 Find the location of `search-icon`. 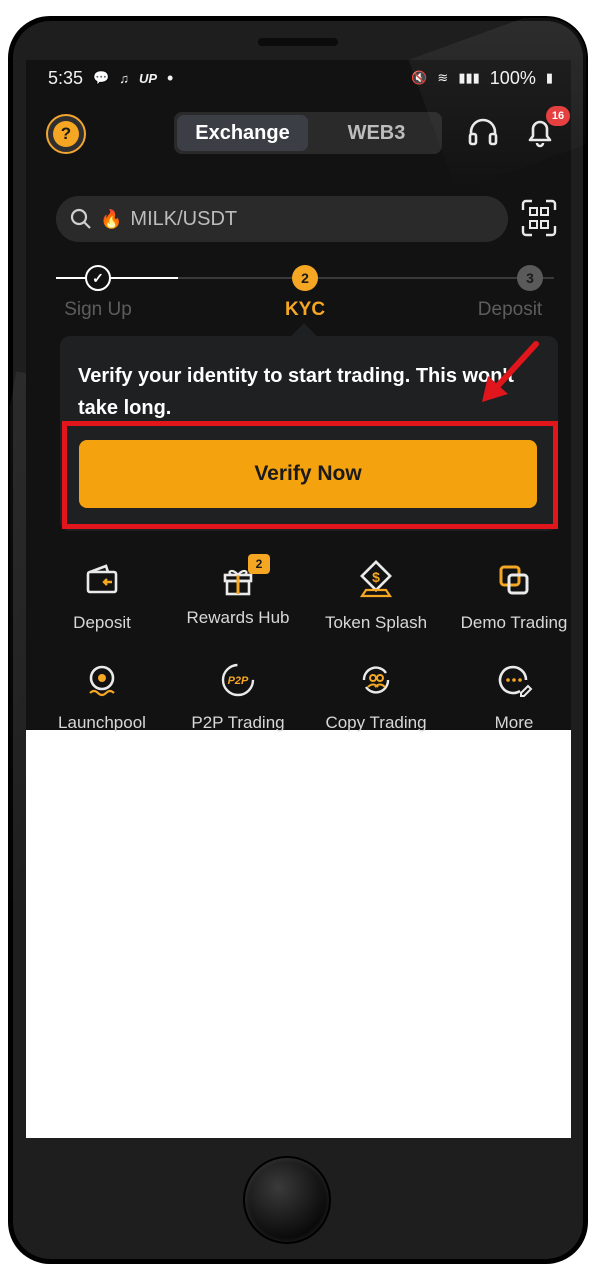

search-icon is located at coordinates (80, 218).